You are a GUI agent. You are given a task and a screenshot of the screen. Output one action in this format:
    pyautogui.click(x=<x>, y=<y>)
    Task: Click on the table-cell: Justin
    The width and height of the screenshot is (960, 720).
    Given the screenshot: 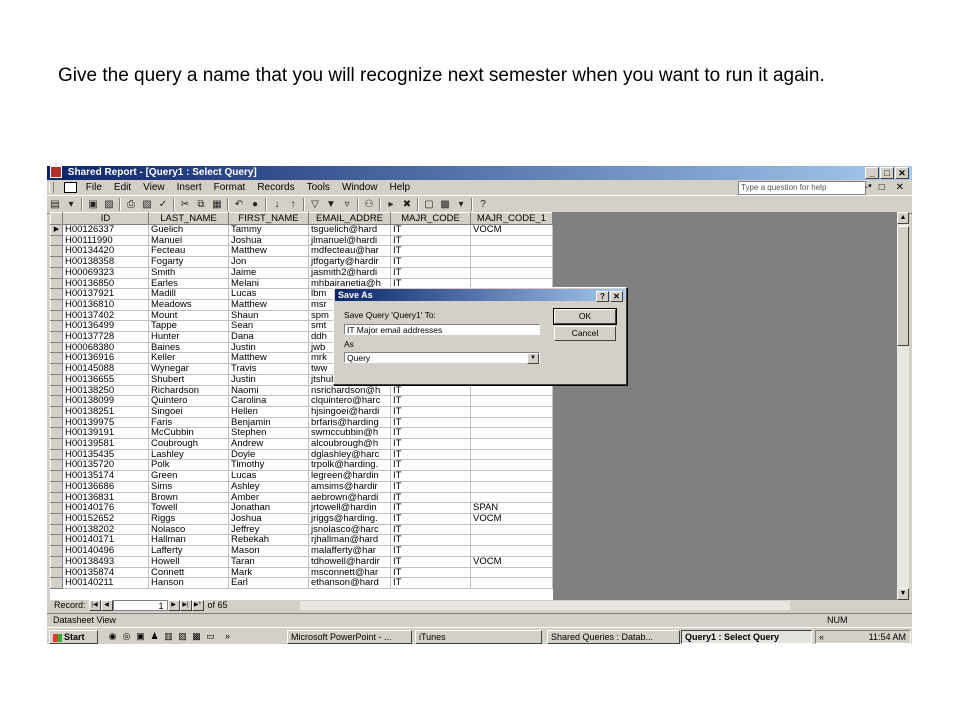 What is the action you would take?
    pyautogui.click(x=268, y=380)
    